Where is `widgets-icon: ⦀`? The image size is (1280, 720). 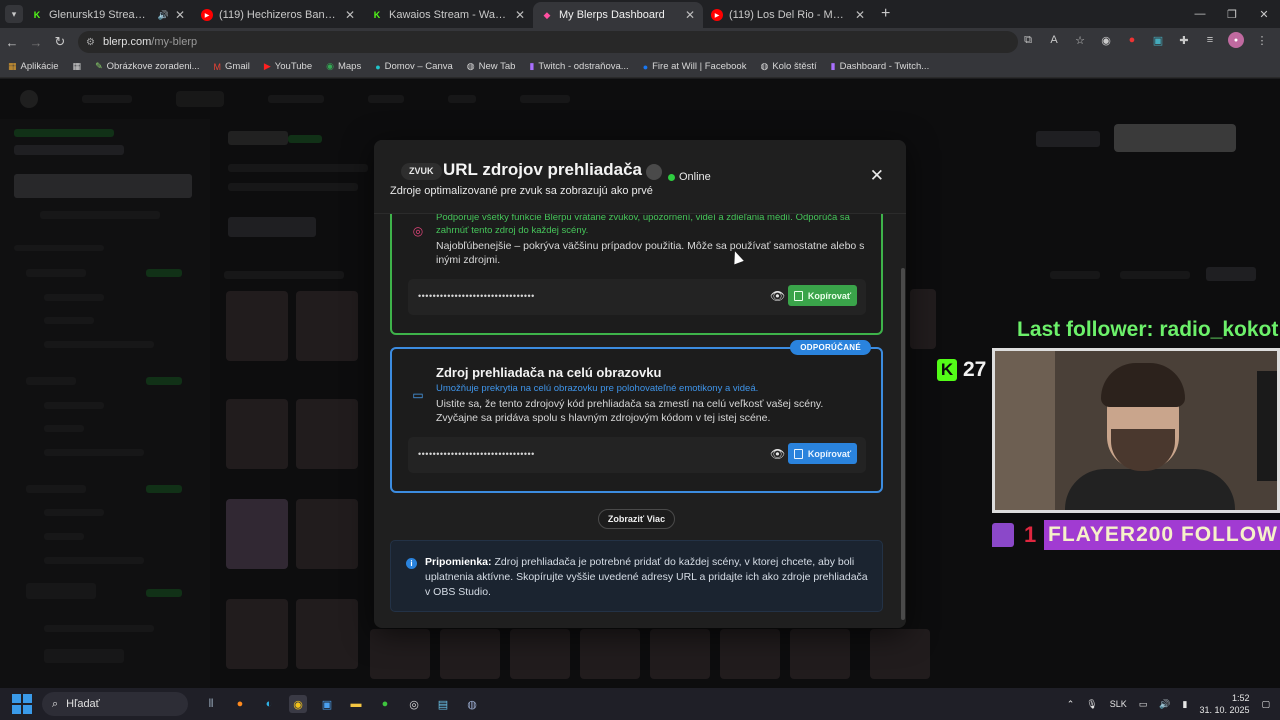 widgets-icon: ⦀ is located at coordinates (211, 704).